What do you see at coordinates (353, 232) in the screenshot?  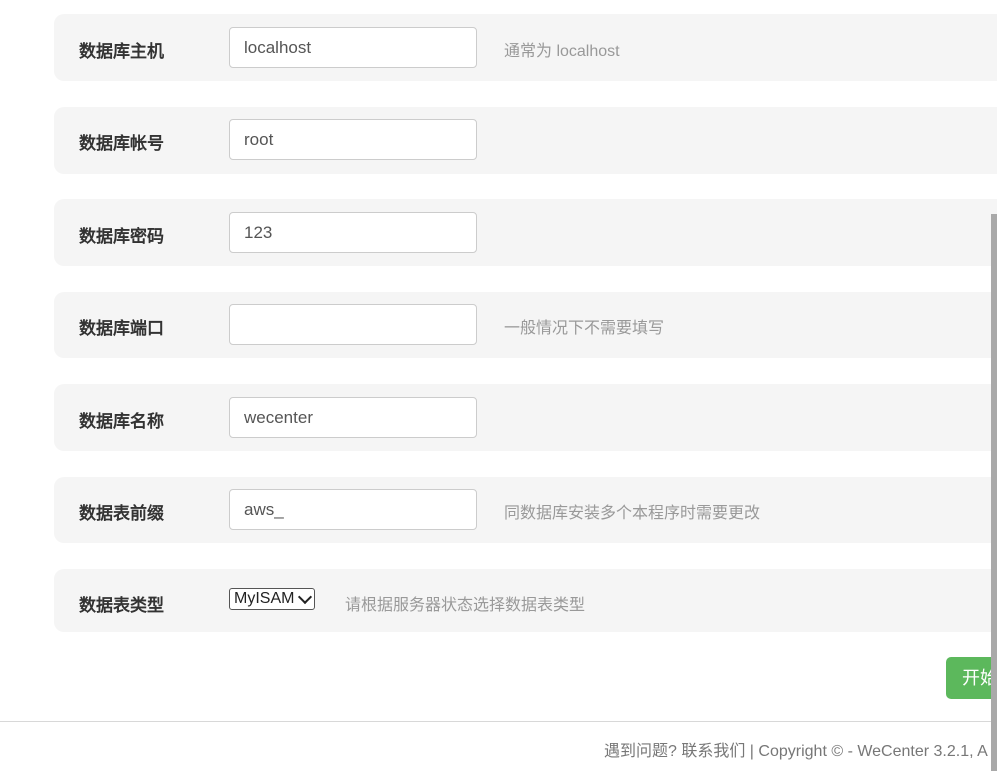 I see `db-pass-input` at bounding box center [353, 232].